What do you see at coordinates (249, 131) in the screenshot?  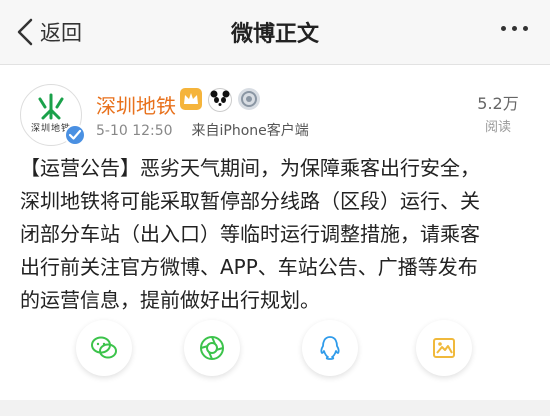 I see `post-source: 来自iPhone客户端` at bounding box center [249, 131].